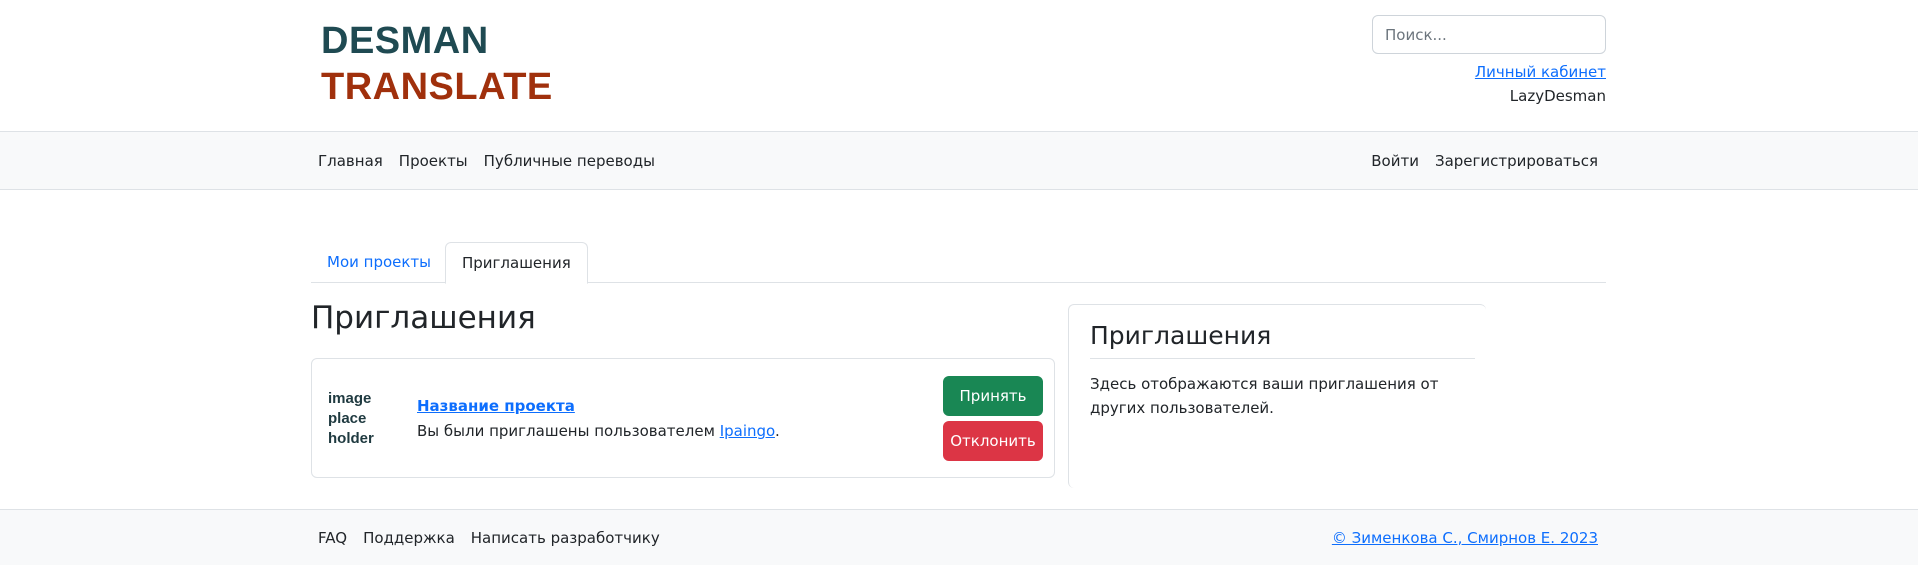 The height and width of the screenshot is (565, 1918). Describe the element at coordinates (1557, 96) in the screenshot. I see `username-label: LazyDesman` at that location.